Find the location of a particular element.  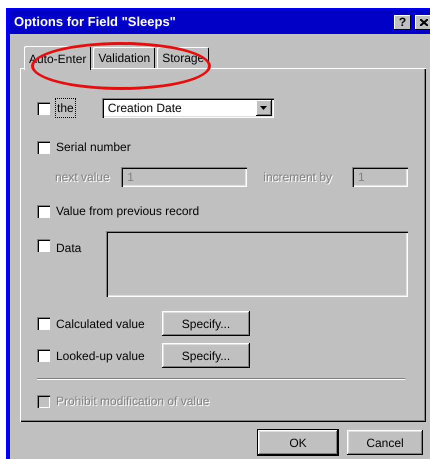

close-button is located at coordinates (422, 22).